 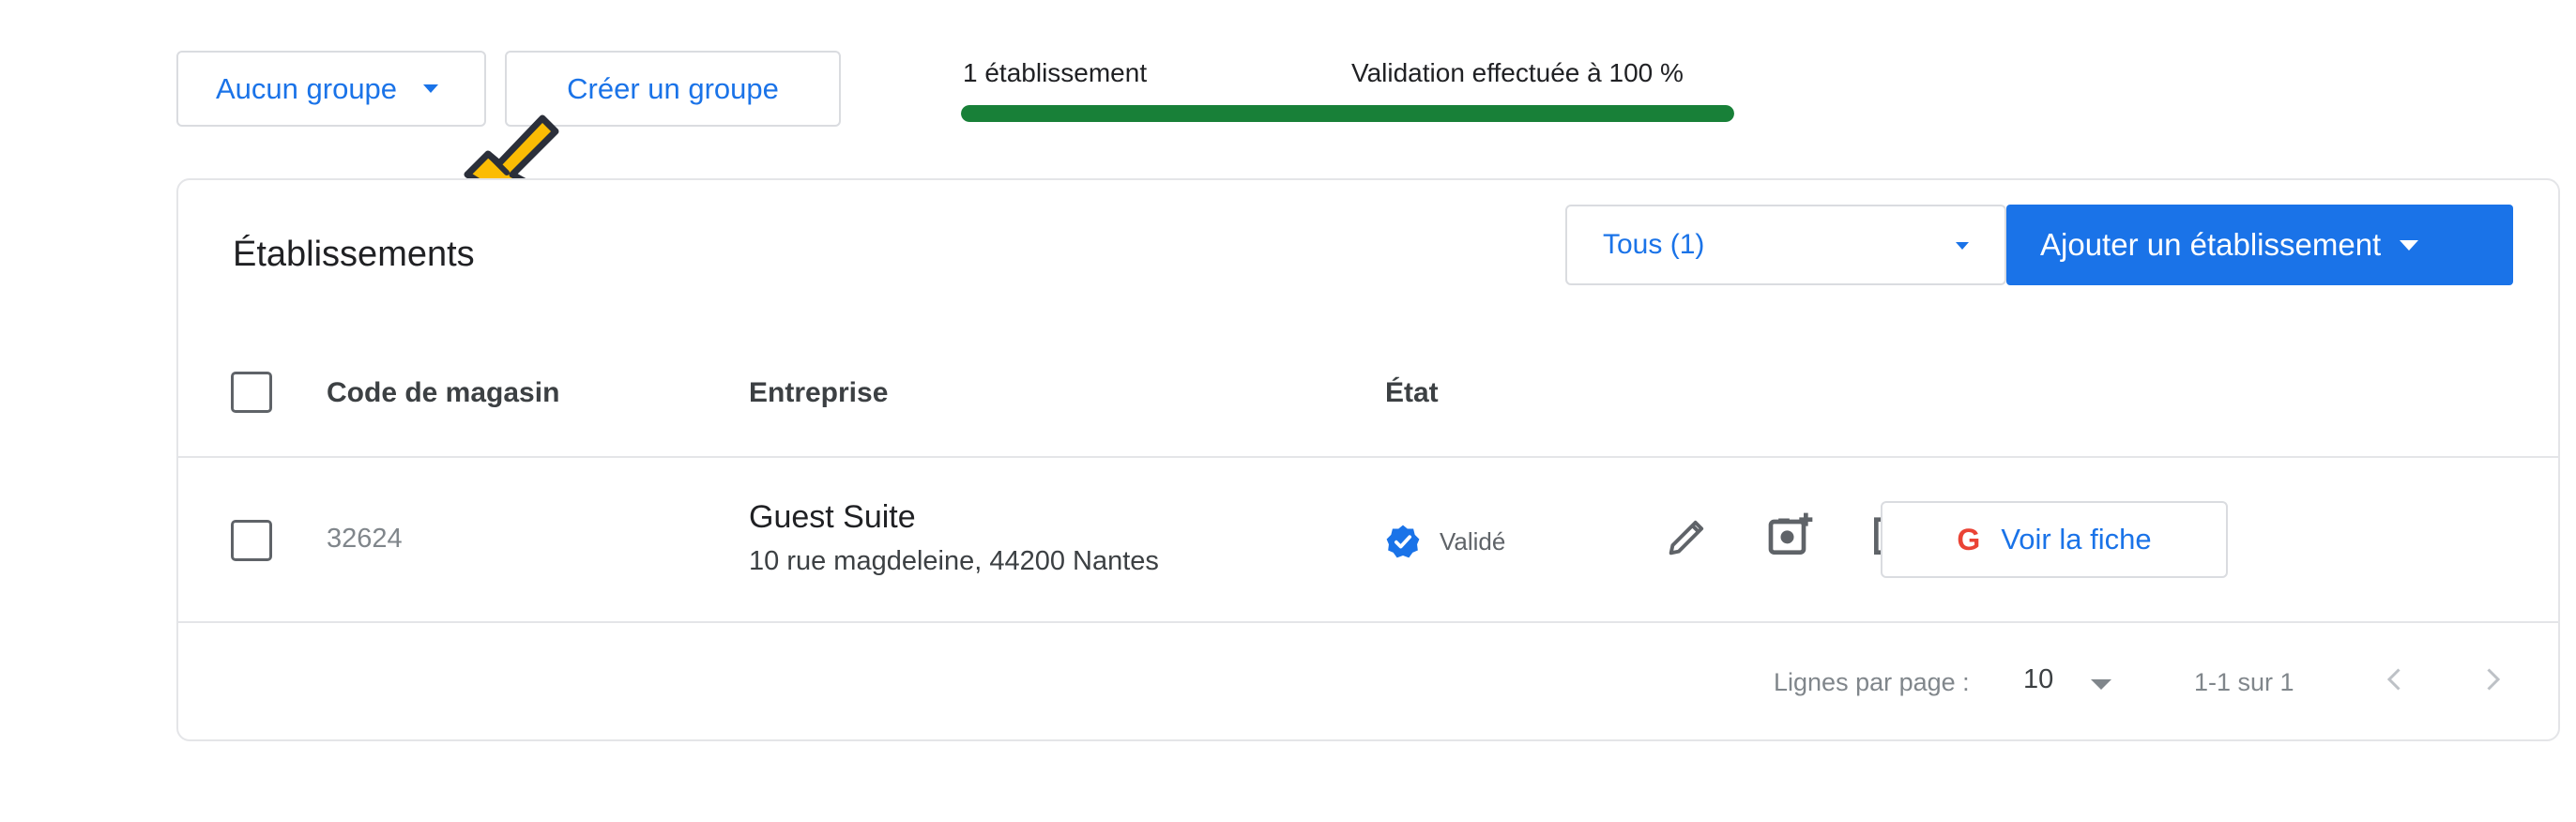 What do you see at coordinates (1969, 539) in the screenshot?
I see `google-g-icon: G` at bounding box center [1969, 539].